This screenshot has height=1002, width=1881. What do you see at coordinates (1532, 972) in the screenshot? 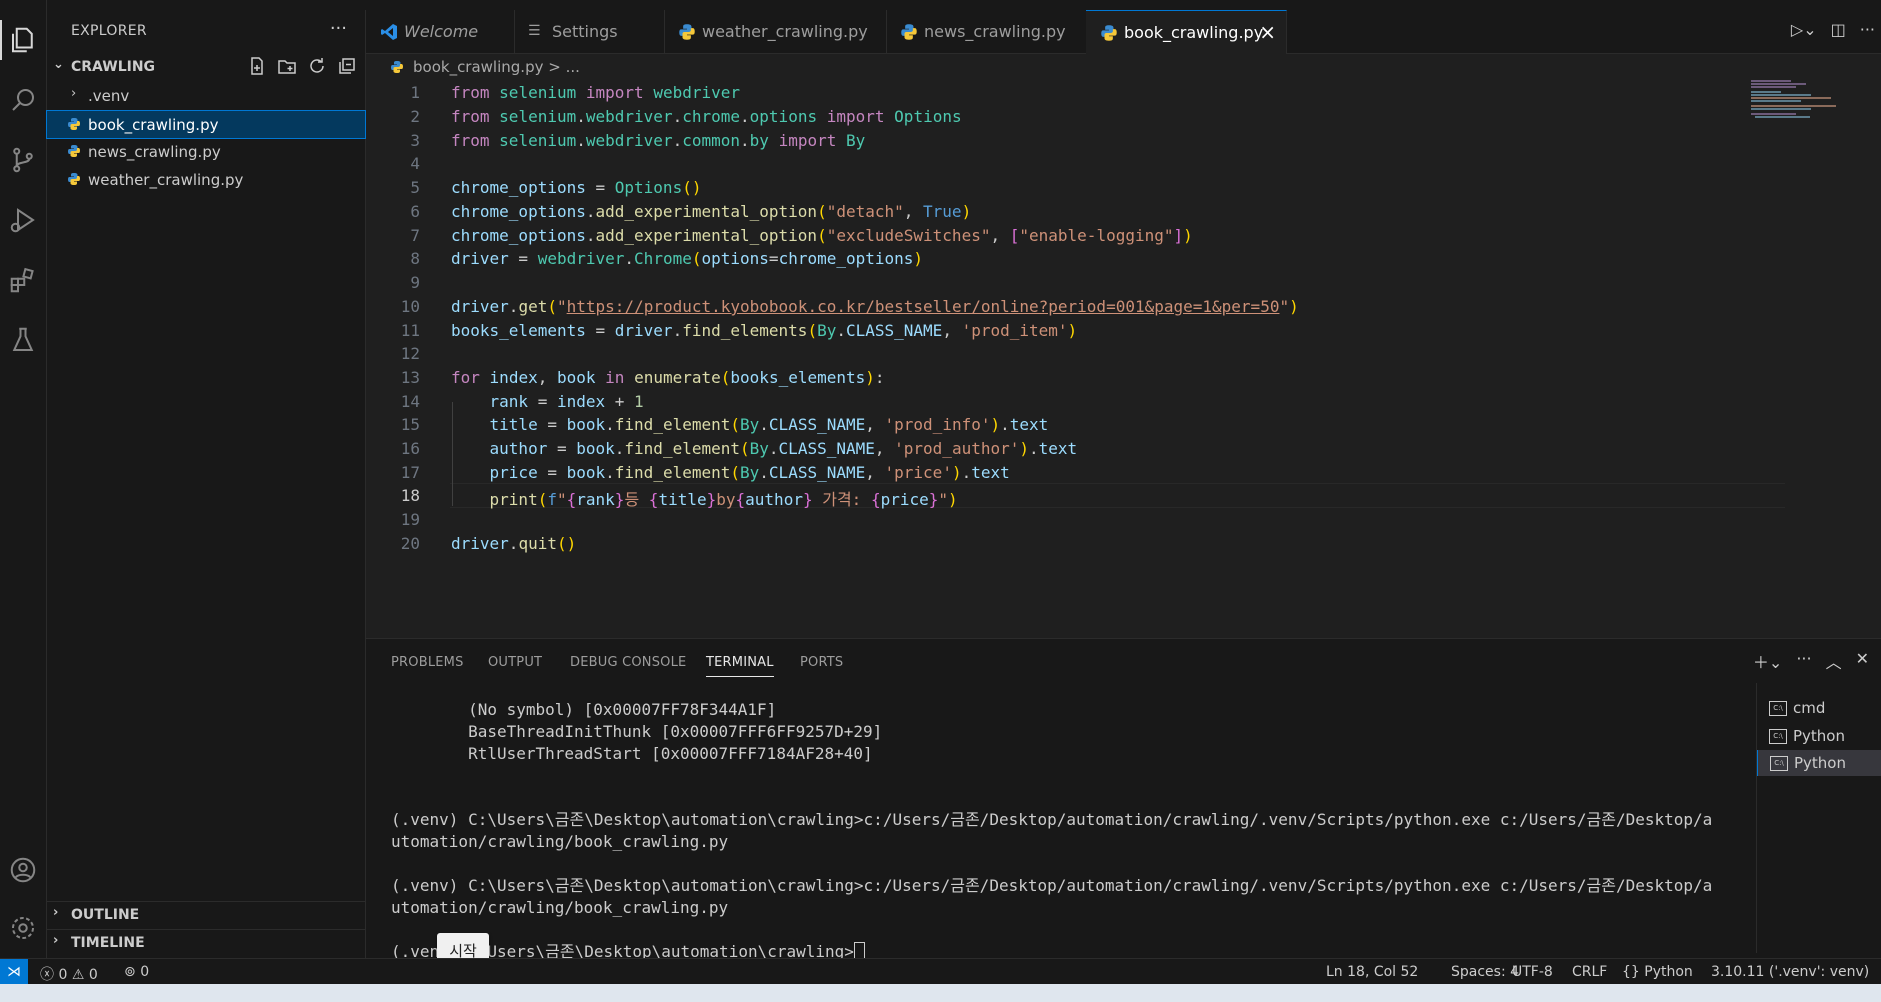
I see `encoding: UTF-8` at bounding box center [1532, 972].